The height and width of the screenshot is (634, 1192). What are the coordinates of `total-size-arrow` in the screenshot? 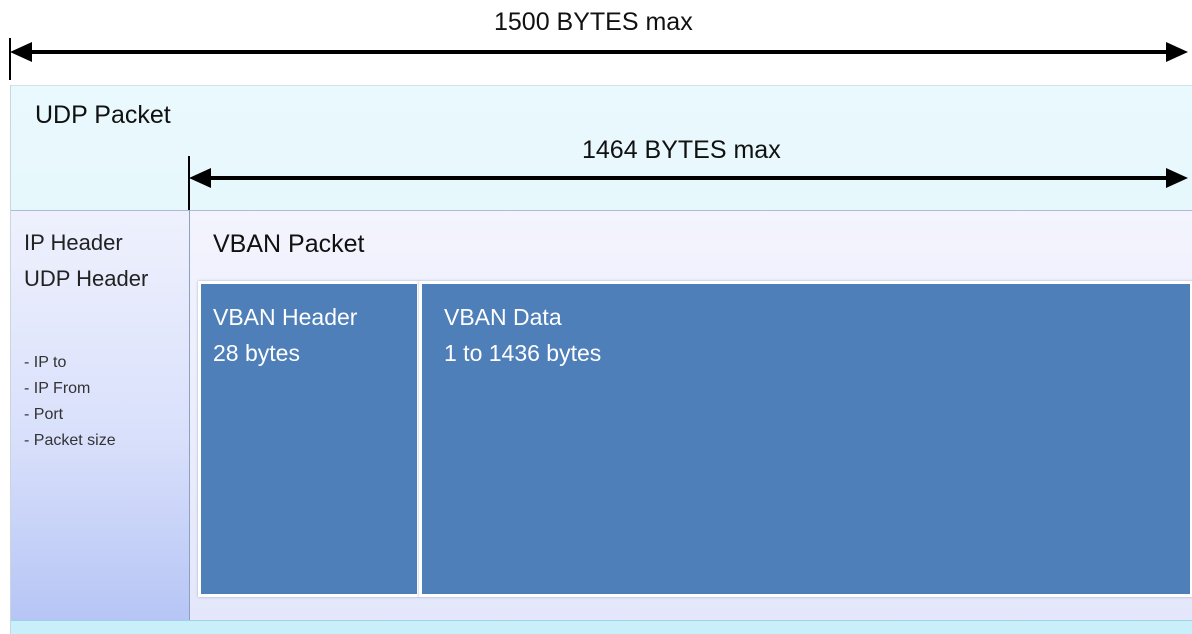 It's located at (598, 59).